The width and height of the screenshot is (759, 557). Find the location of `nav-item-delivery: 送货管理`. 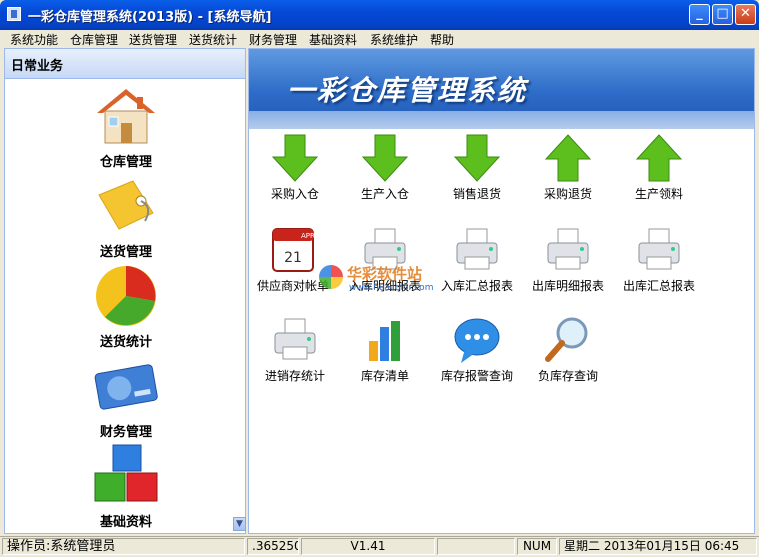

nav-item-delivery: 送货管理 is located at coordinates (126, 216).